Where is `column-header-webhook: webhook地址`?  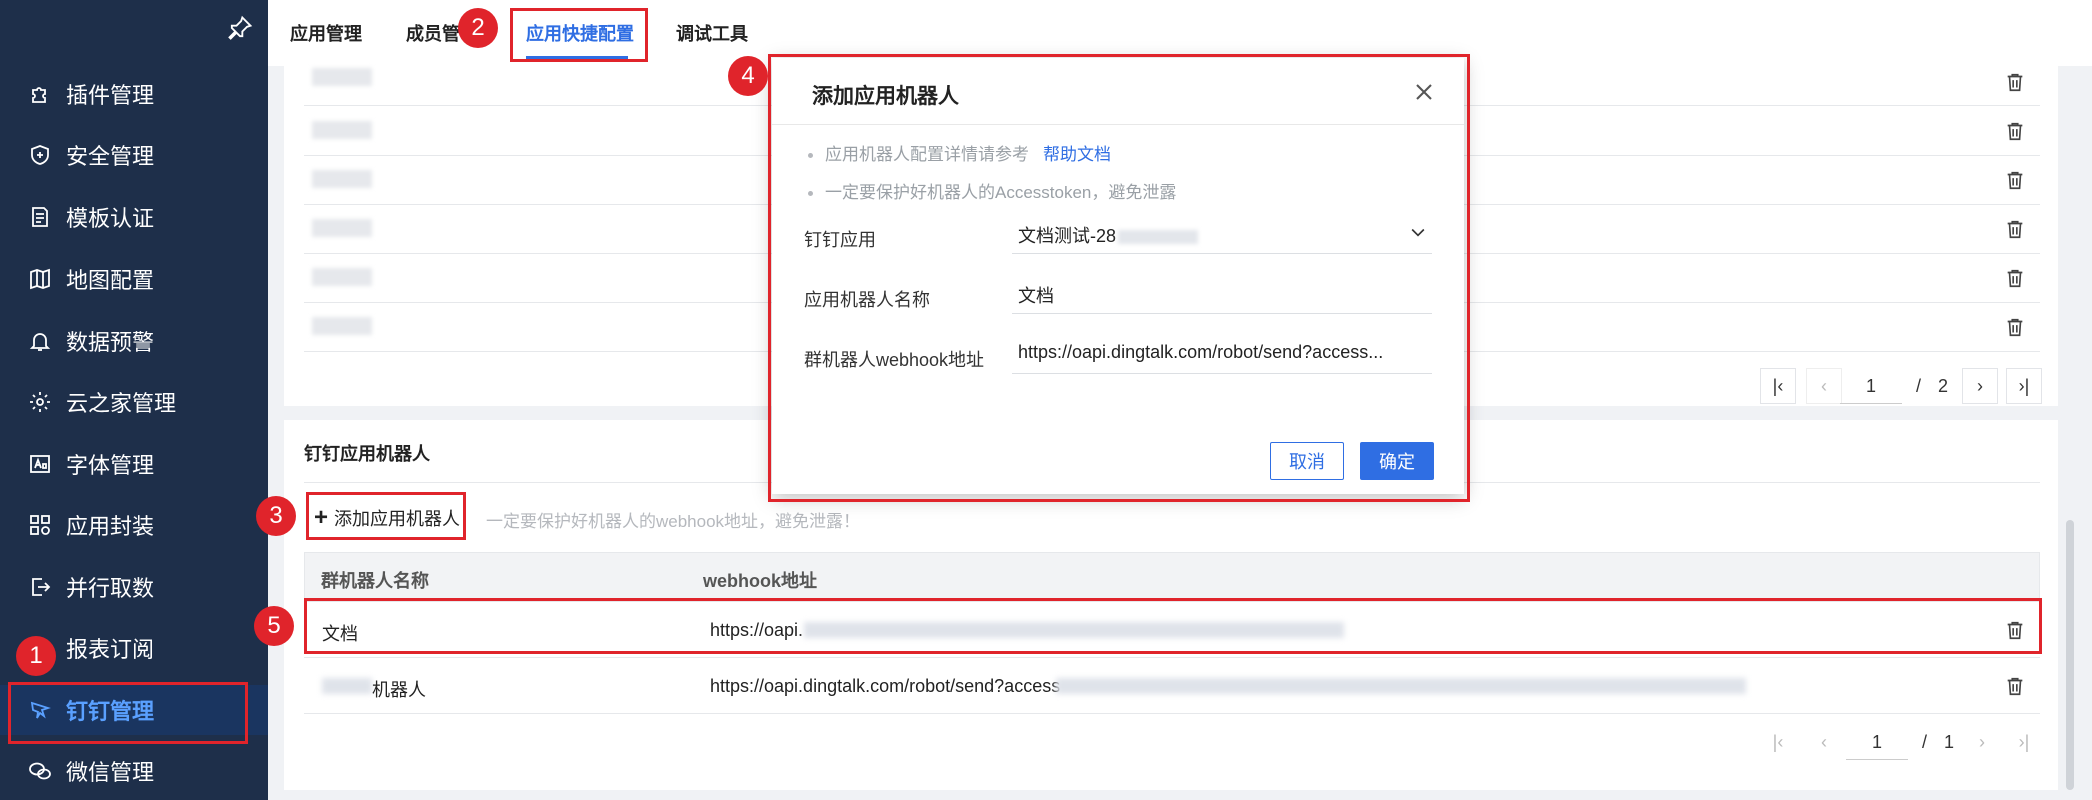
column-header-webhook: webhook地址 is located at coordinates (760, 581).